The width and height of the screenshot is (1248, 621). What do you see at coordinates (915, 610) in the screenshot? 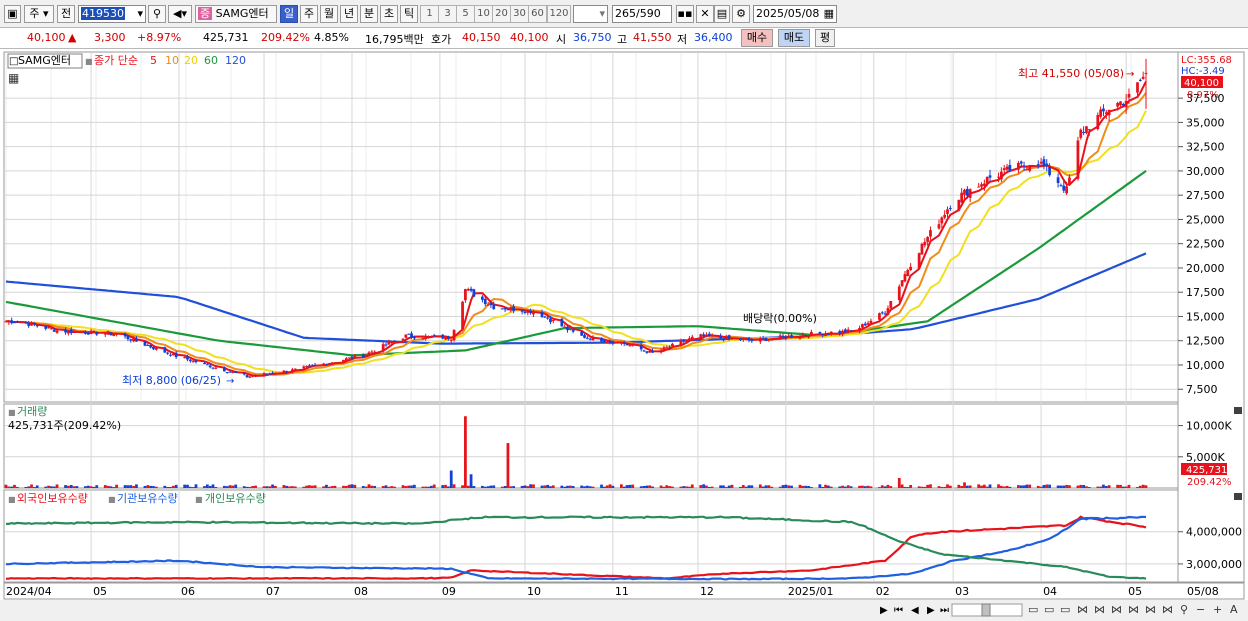
I see `prev-icon: ◀` at bounding box center [915, 610].